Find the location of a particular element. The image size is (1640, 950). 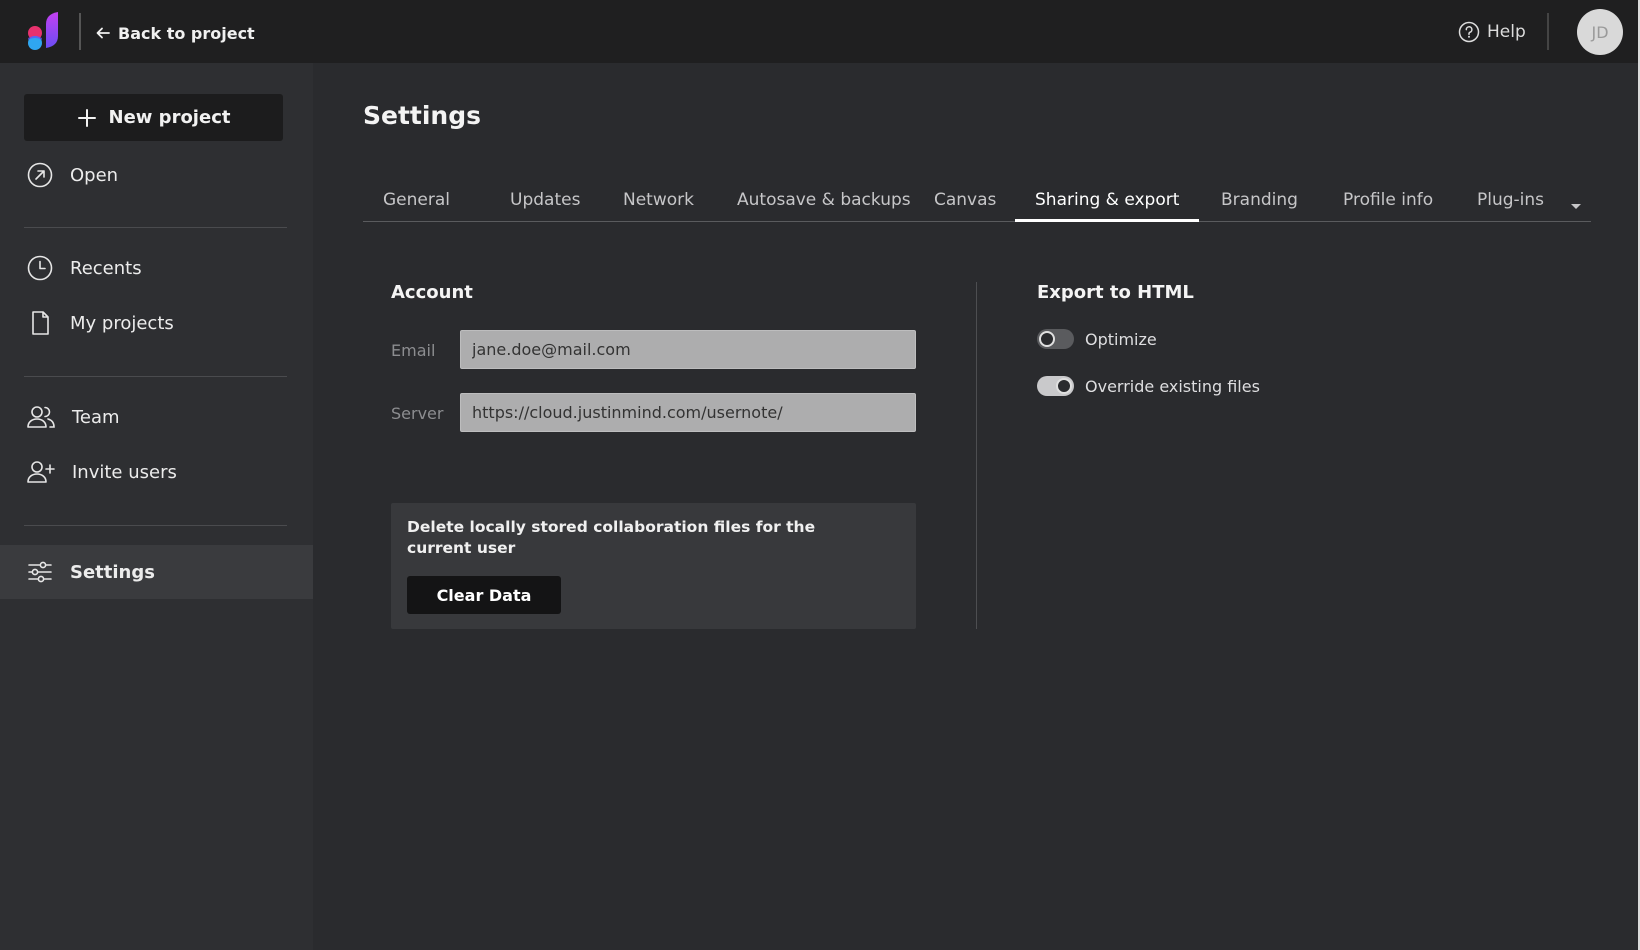

sidebar-item-label: Open is located at coordinates (94, 175).